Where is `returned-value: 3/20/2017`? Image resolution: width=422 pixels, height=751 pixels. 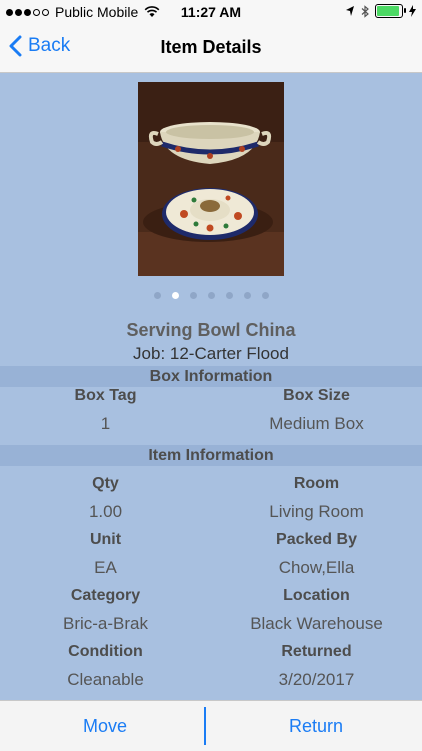 returned-value: 3/20/2017 is located at coordinates (316, 679).